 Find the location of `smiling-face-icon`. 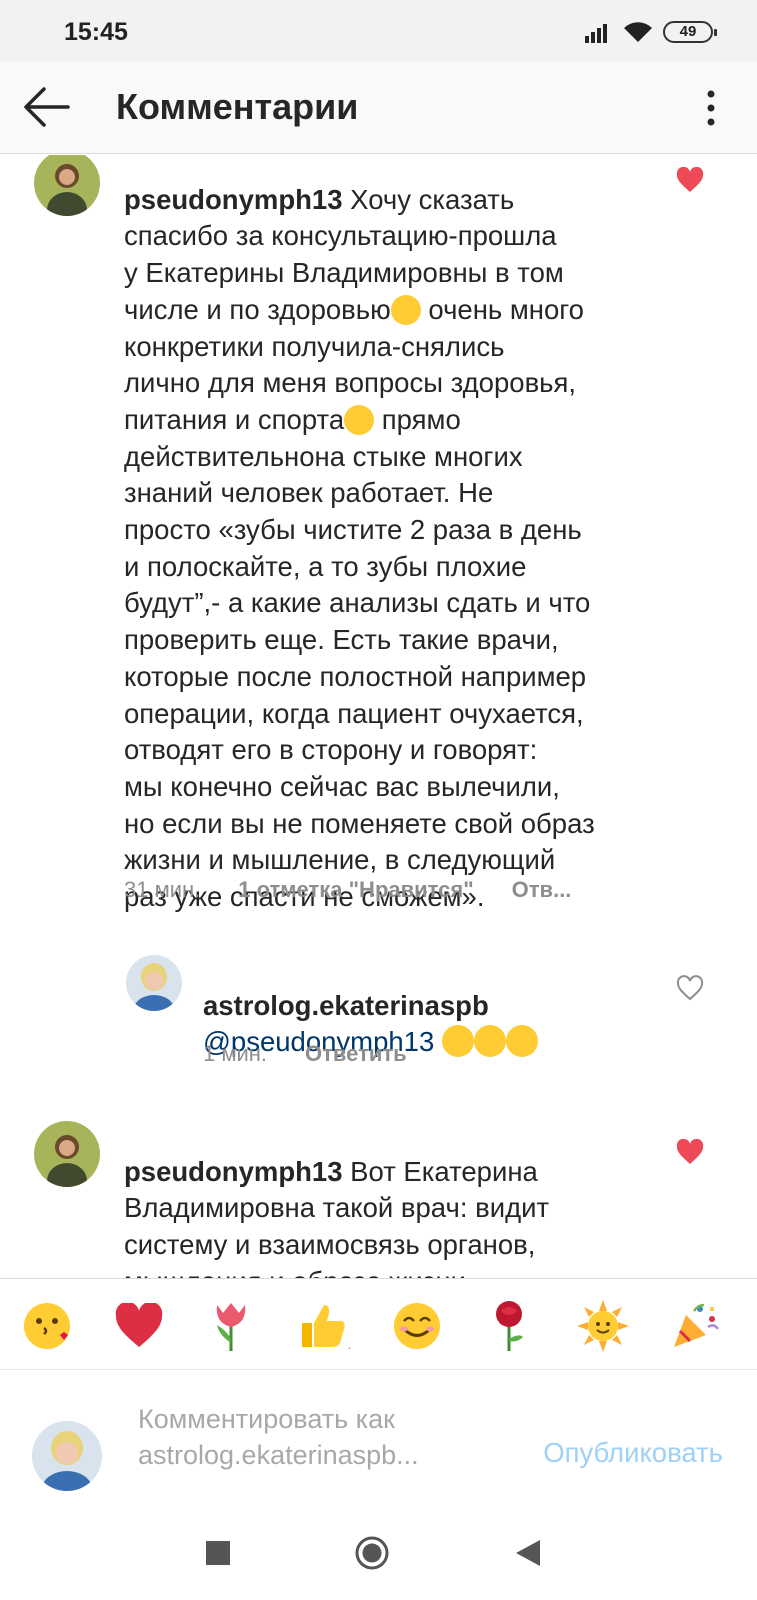

smiling-face-icon is located at coordinates (417, 1326).